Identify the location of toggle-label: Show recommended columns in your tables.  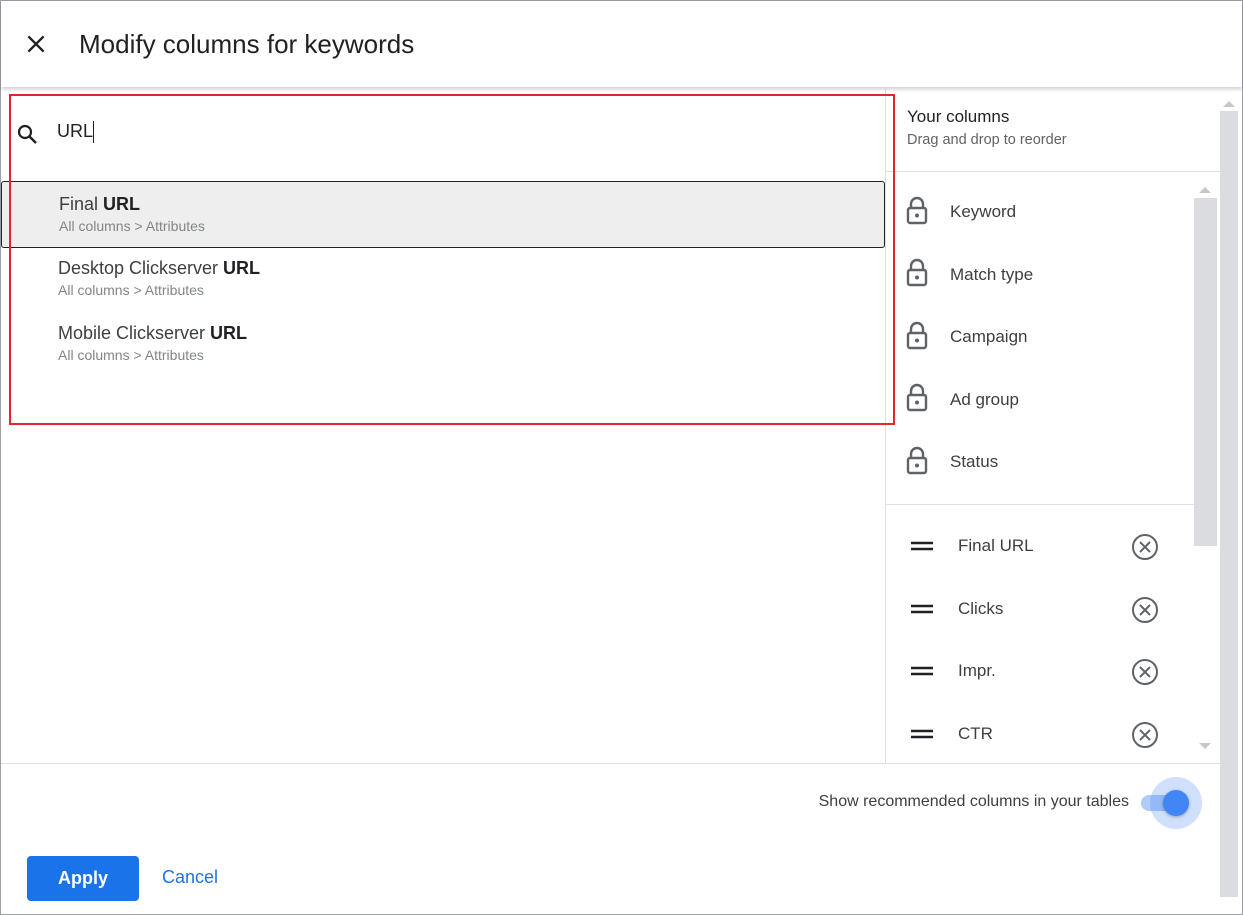
(973, 801).